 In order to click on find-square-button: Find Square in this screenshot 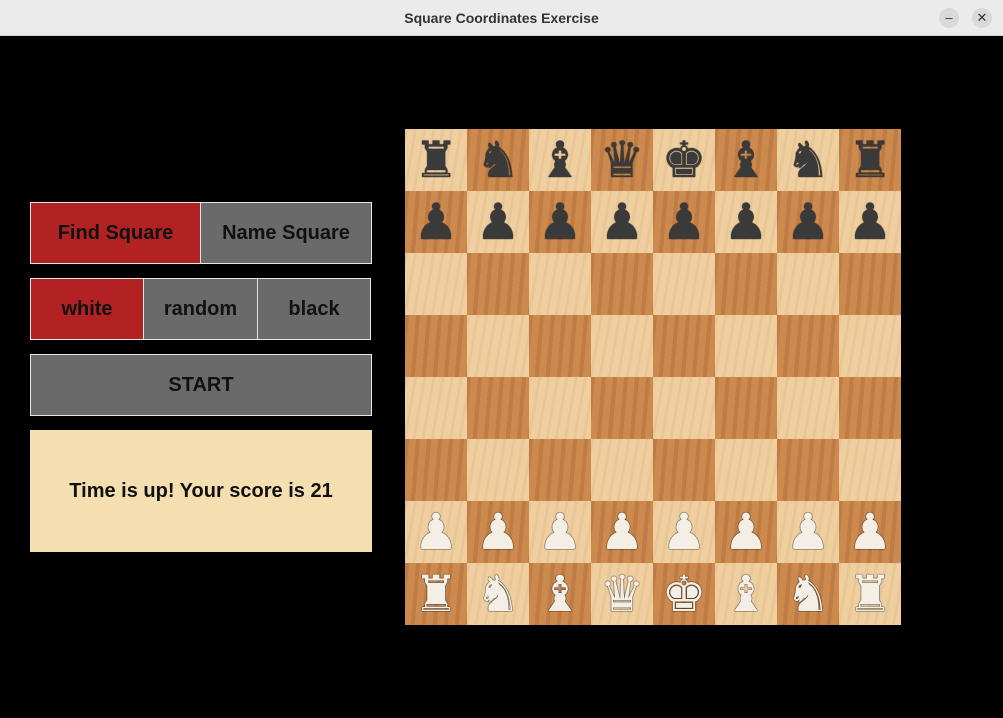, I will do `click(115, 233)`.